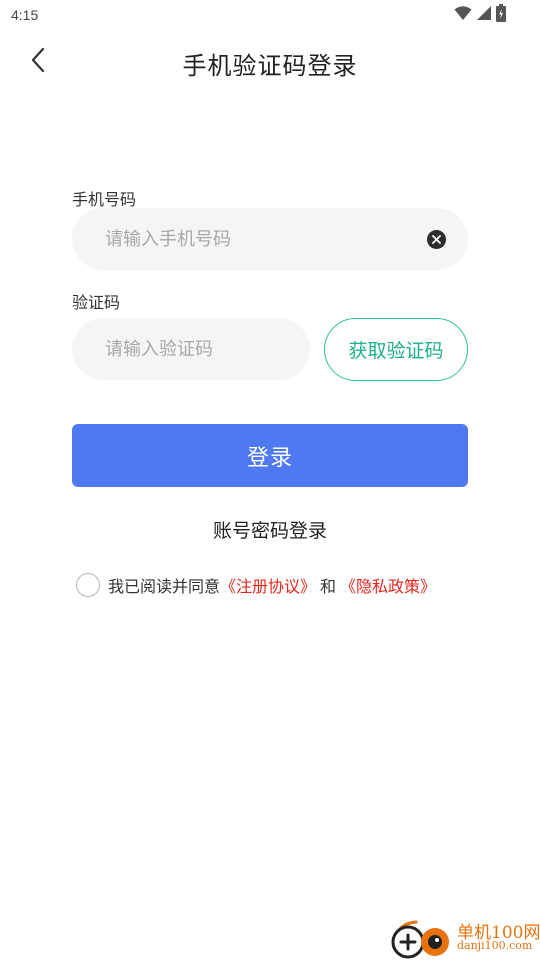 The image size is (540, 964). I want to click on code-label: 验证码, so click(96, 302).